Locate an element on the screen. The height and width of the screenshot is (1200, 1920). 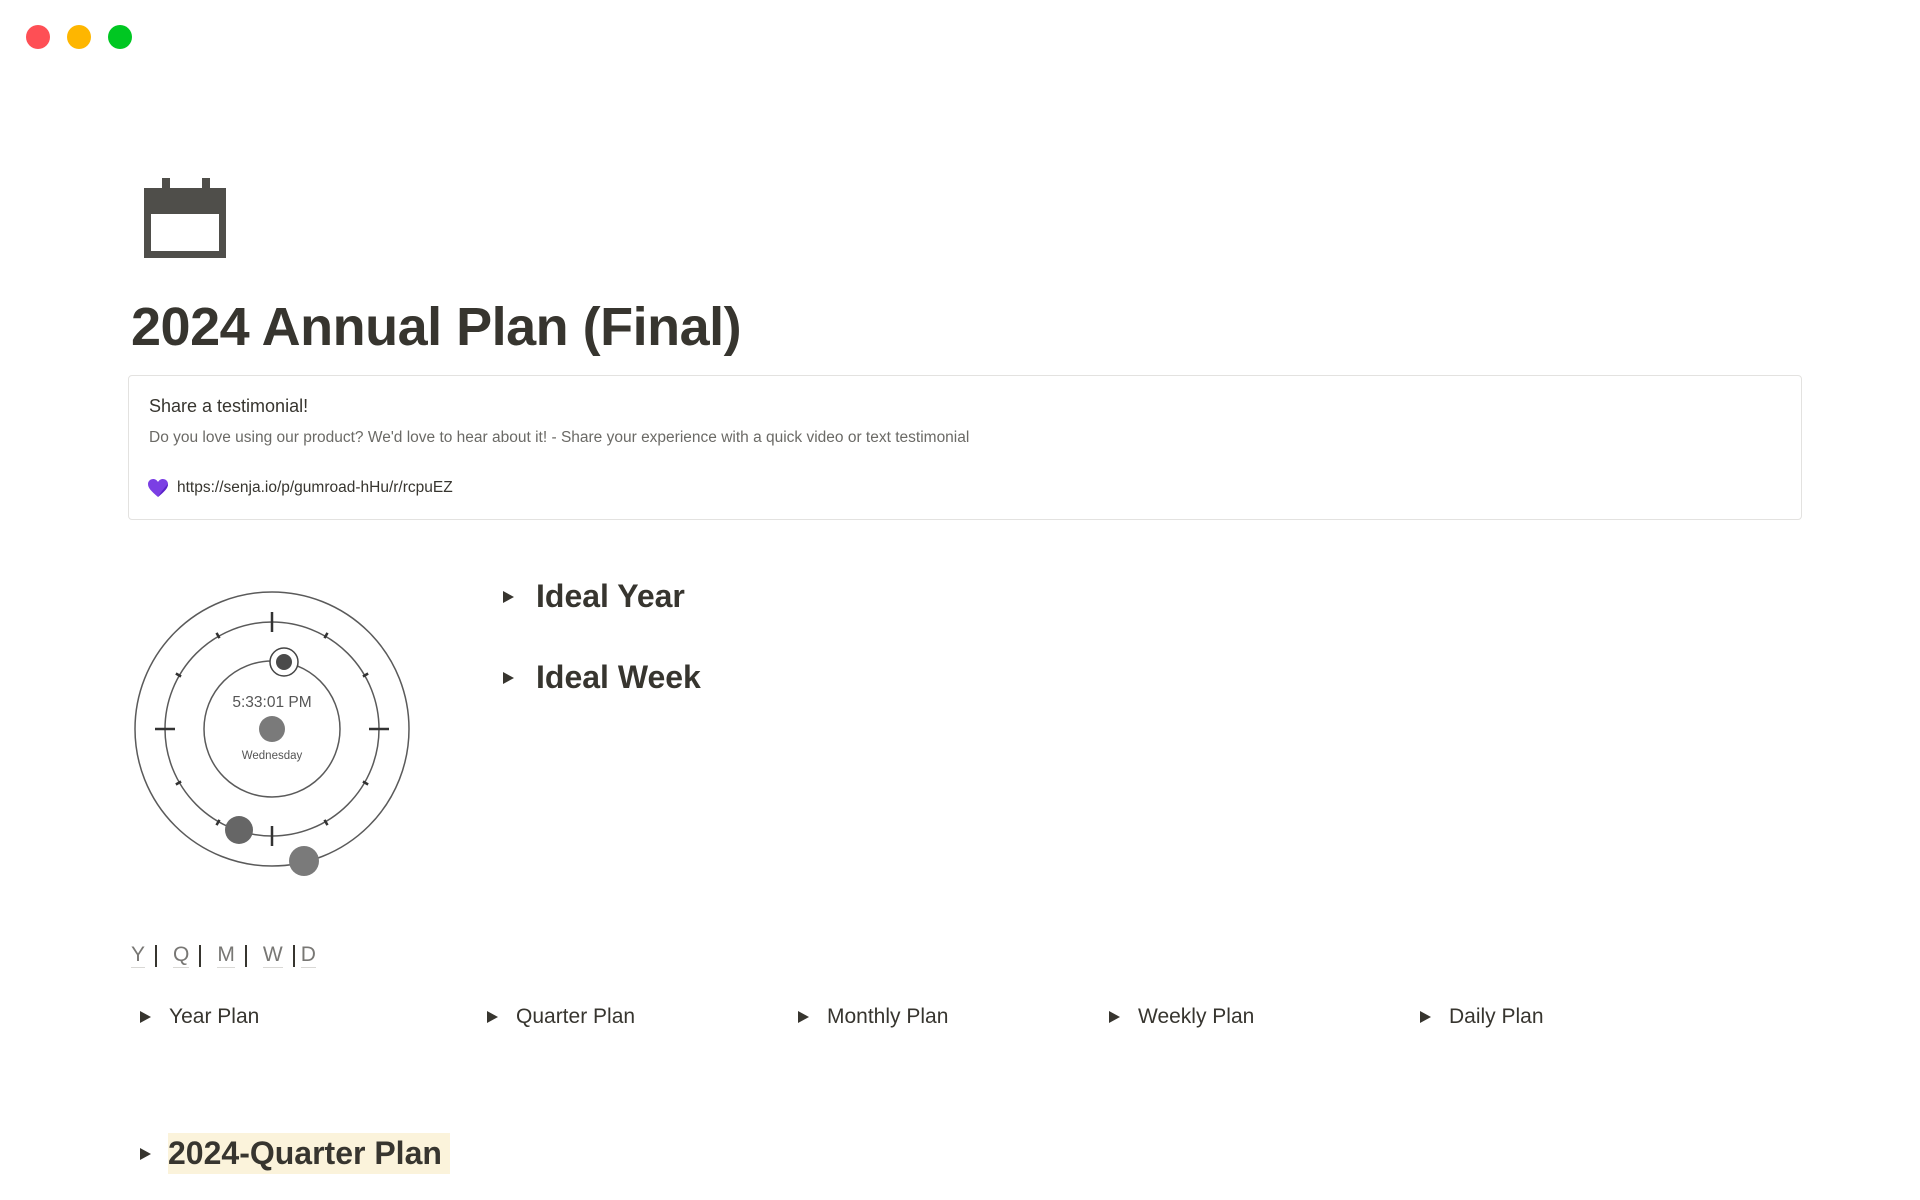
period-link-month: M is located at coordinates (226, 956).